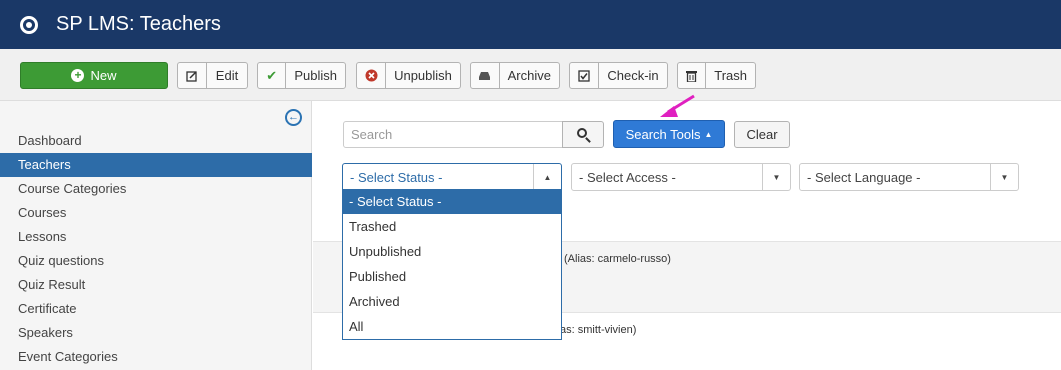 This screenshot has width=1061, height=370. Describe the element at coordinates (677, 105) in the screenshot. I see `annotation-arrow-icon` at that location.